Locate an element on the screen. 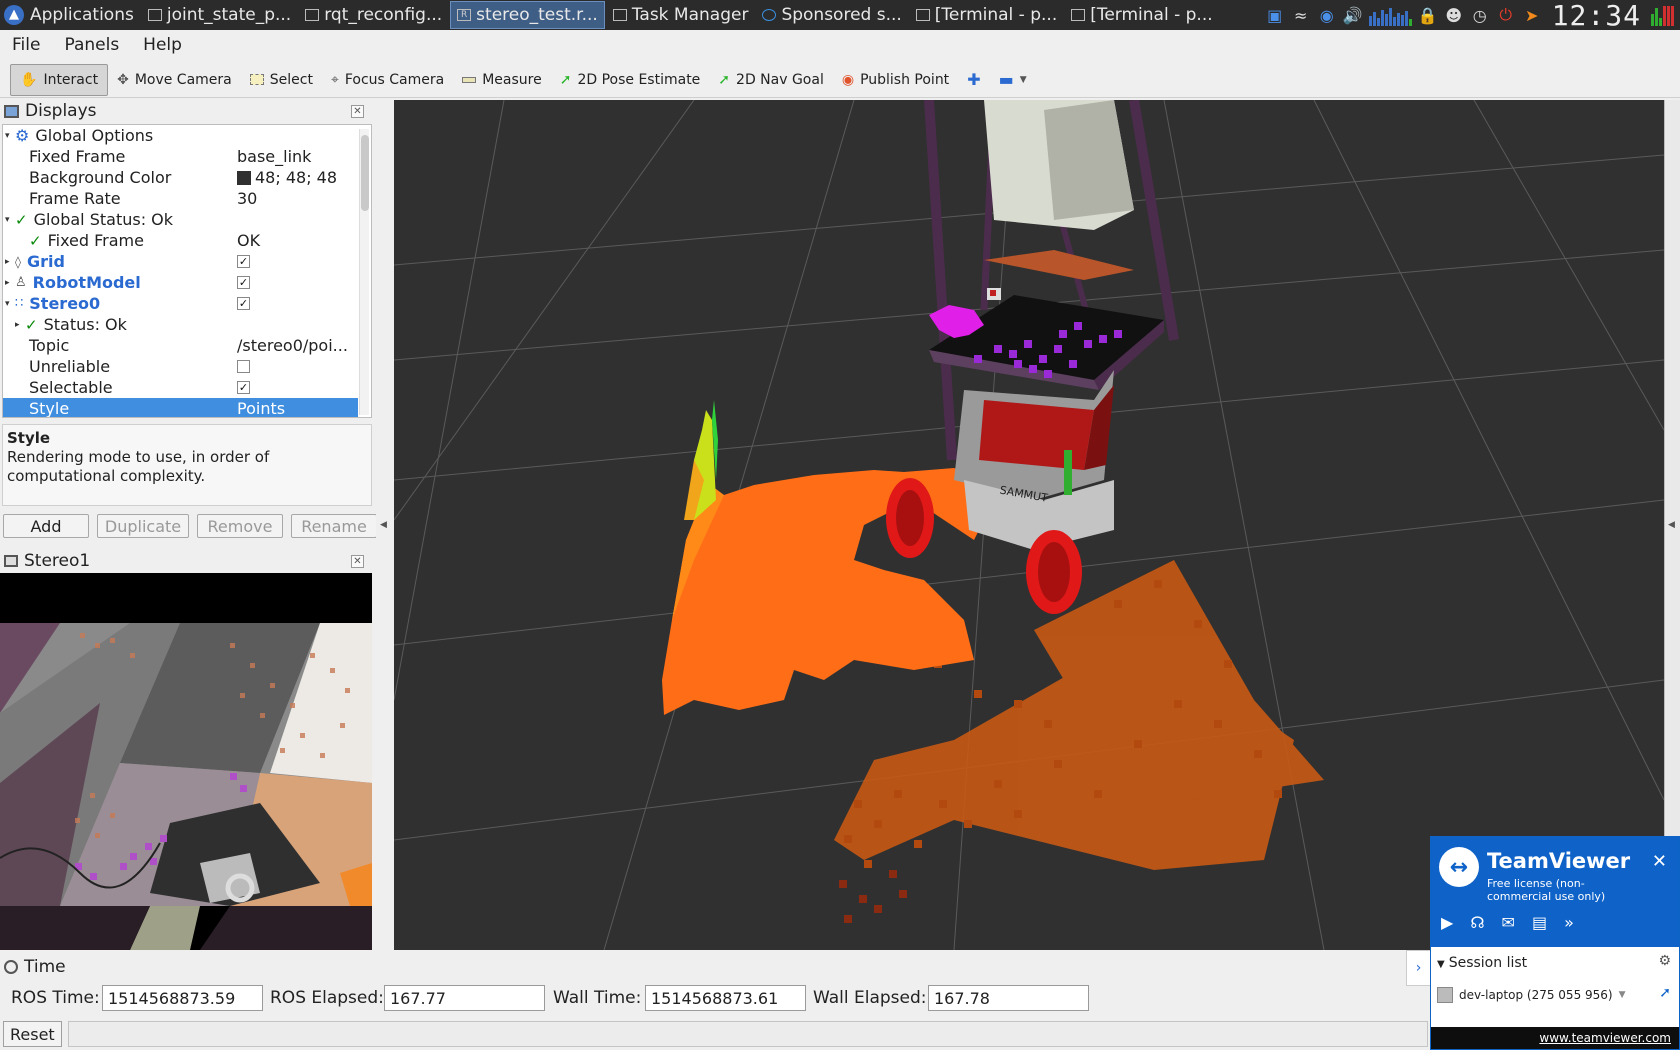  focus-camera-tool: ⌖ Focus Camera is located at coordinates (387, 80).